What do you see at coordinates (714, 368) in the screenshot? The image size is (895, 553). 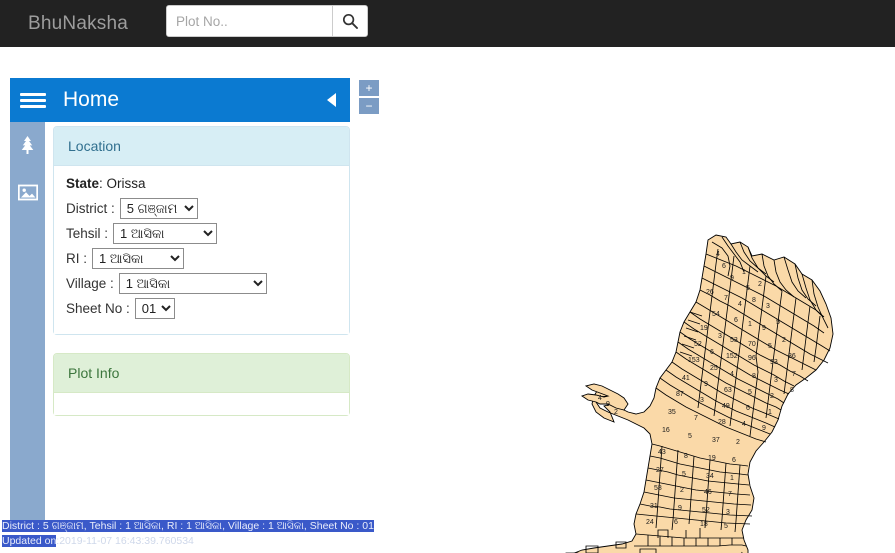 I see `svg-text: 25` at bounding box center [714, 368].